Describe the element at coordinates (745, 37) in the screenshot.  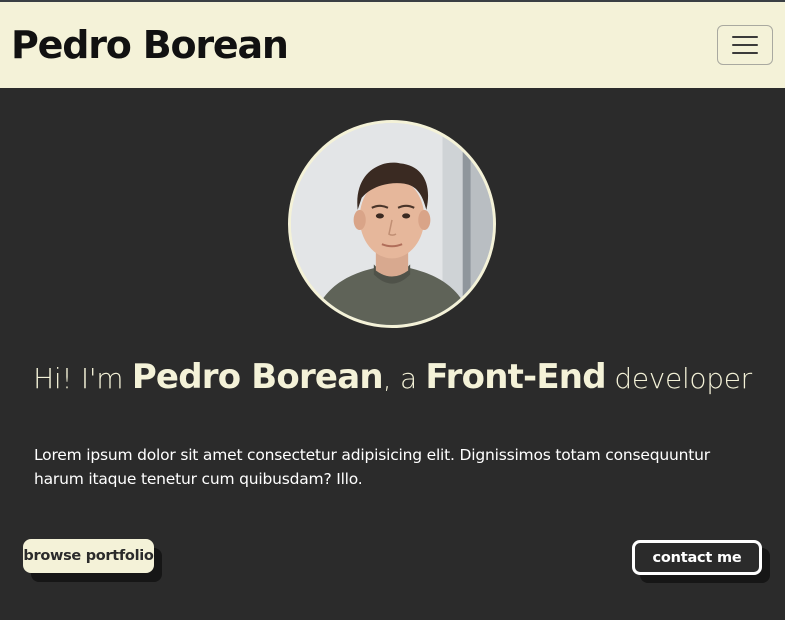
I see `hamburger-menu-icon` at that location.